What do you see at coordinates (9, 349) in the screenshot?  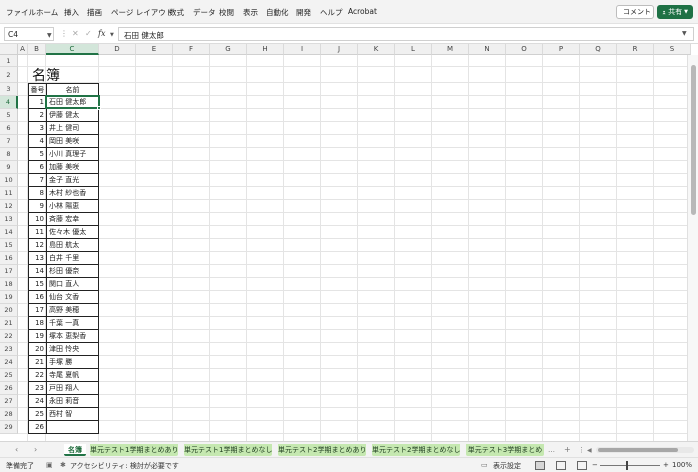 I see `row-header-23: 23` at bounding box center [9, 349].